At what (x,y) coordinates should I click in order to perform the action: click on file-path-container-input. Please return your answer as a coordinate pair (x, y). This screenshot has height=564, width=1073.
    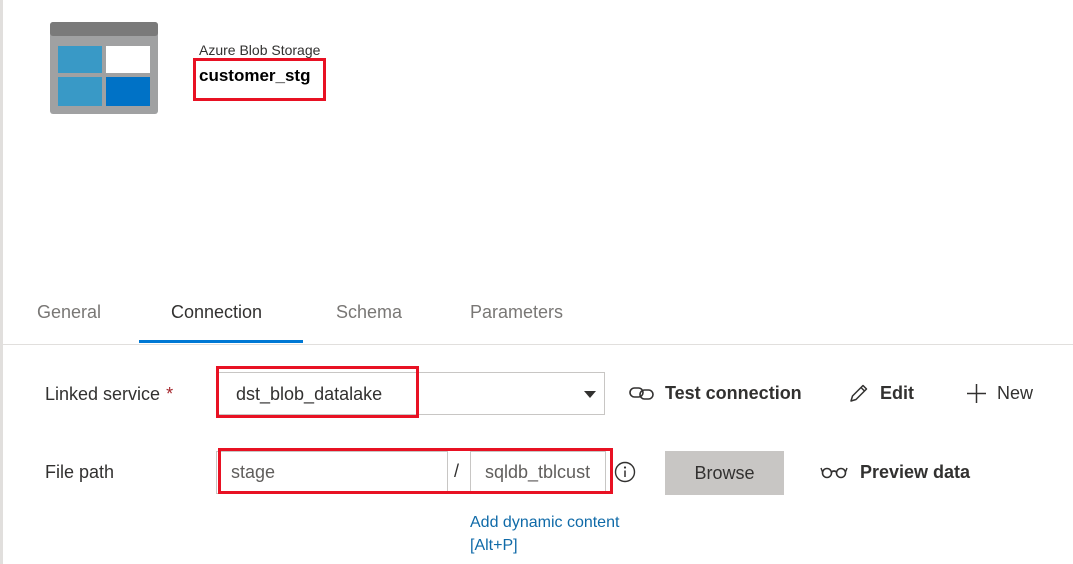
    Looking at the image, I should click on (332, 472).